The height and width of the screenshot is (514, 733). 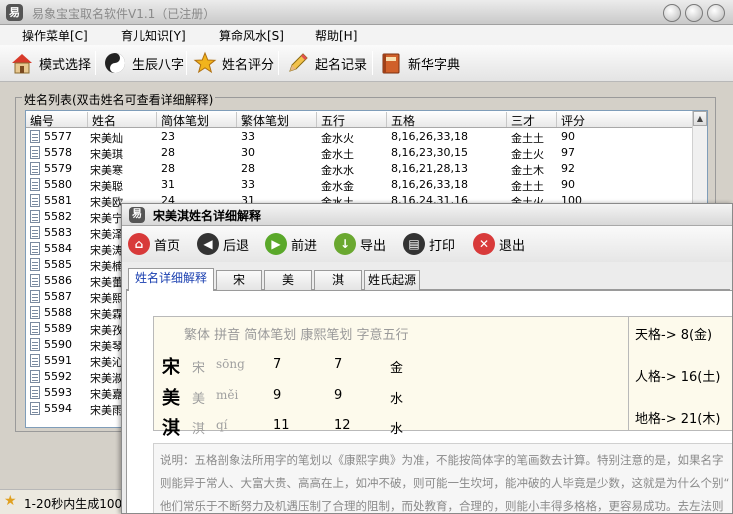 What do you see at coordinates (352, 119) in the screenshot?
I see `column-header-wuxing: 五行` at bounding box center [352, 119].